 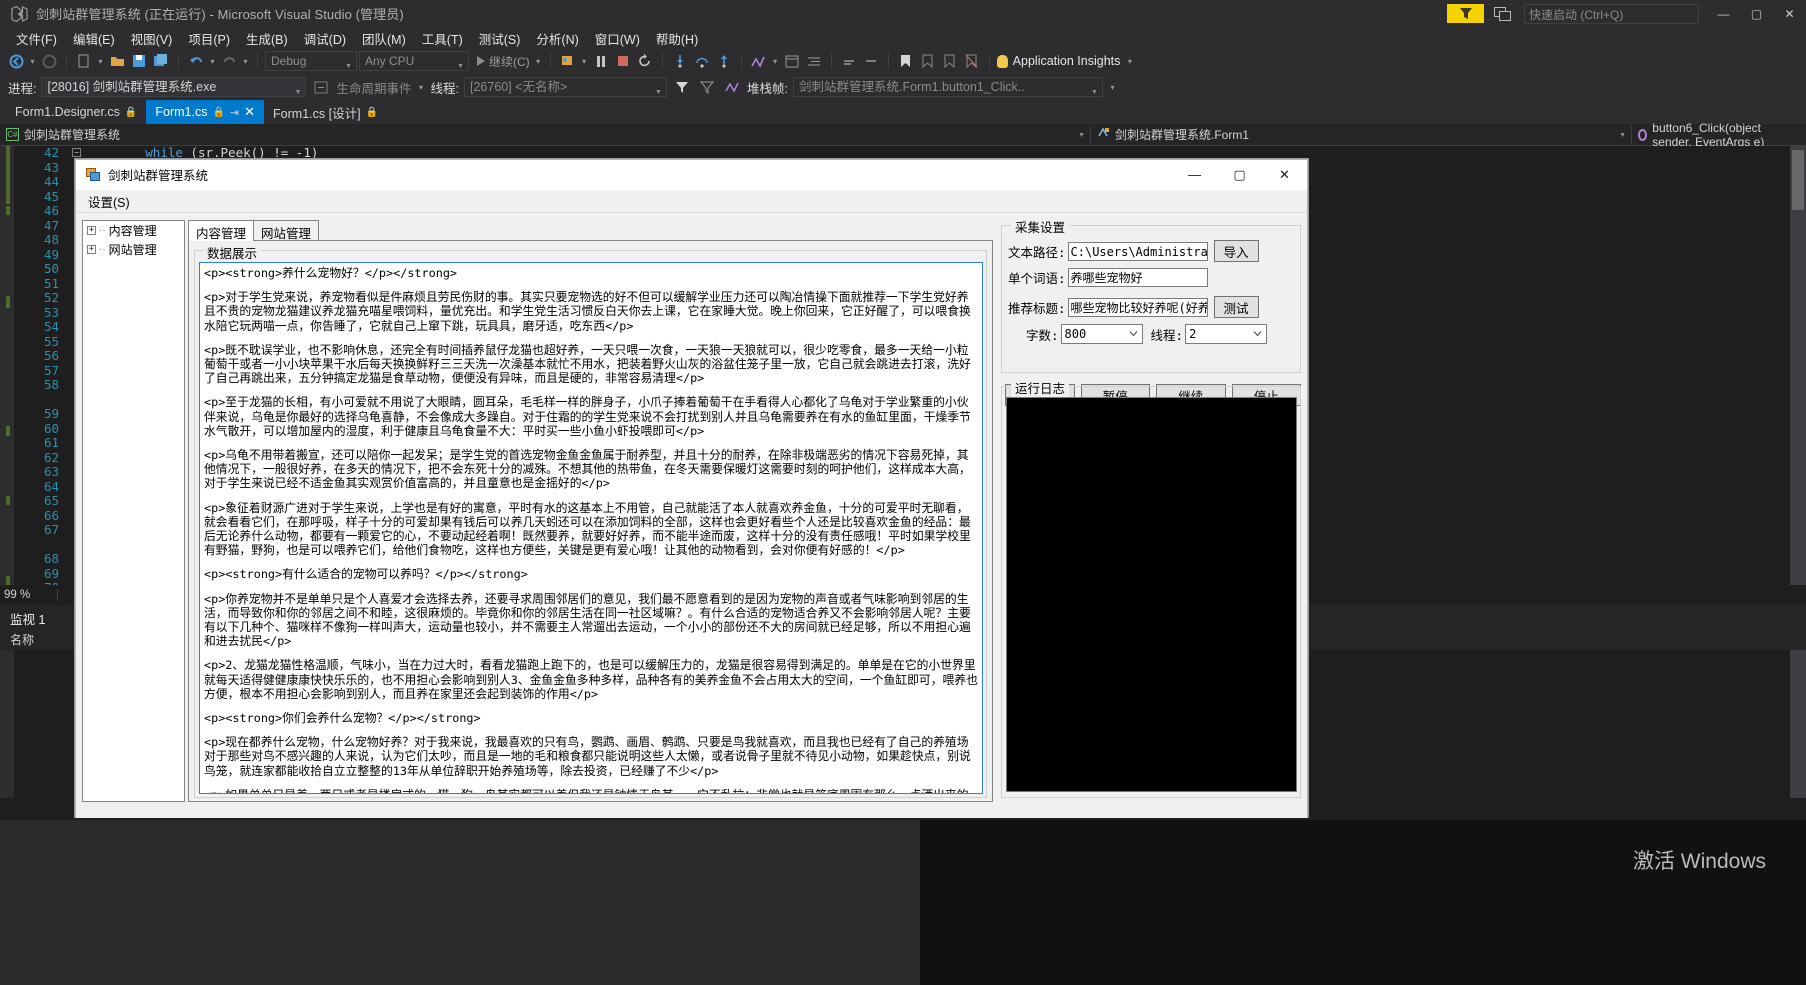 I want to click on attach-process-icon, so click(x=568, y=61).